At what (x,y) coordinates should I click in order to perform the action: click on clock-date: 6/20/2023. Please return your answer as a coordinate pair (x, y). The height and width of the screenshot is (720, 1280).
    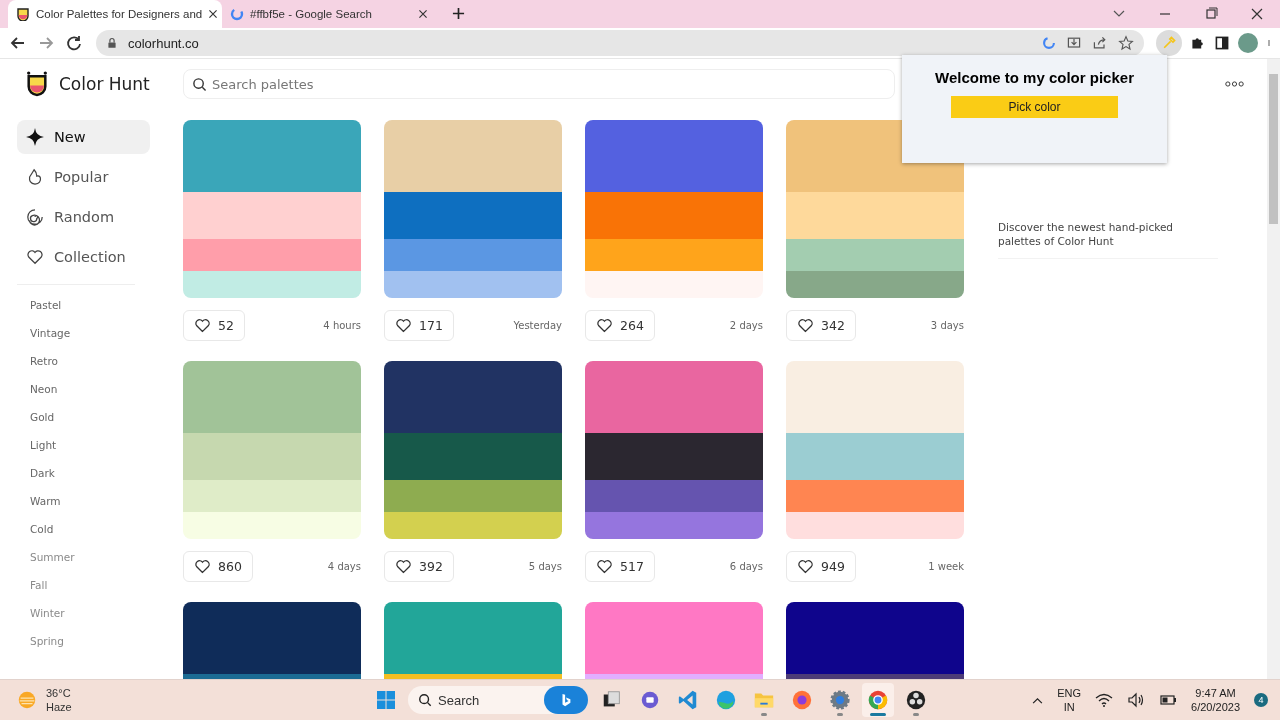
    Looking at the image, I should click on (1215, 707).